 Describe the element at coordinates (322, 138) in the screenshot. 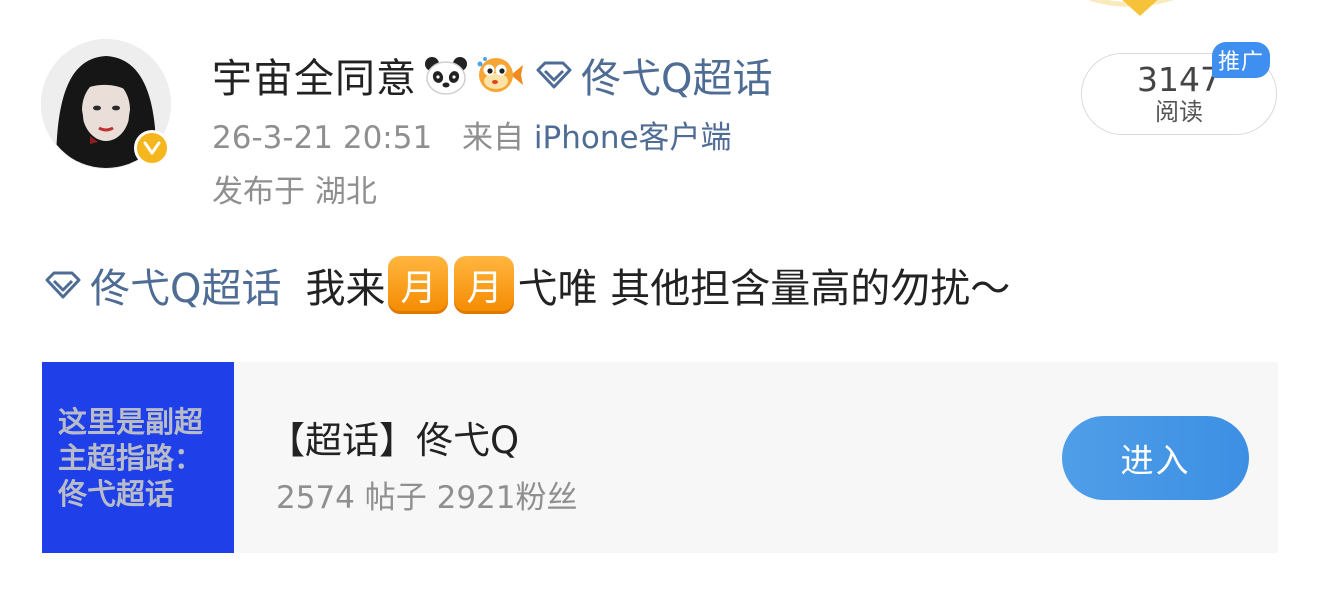

I see `post-timestamp: 26-3-21 20:51` at that location.